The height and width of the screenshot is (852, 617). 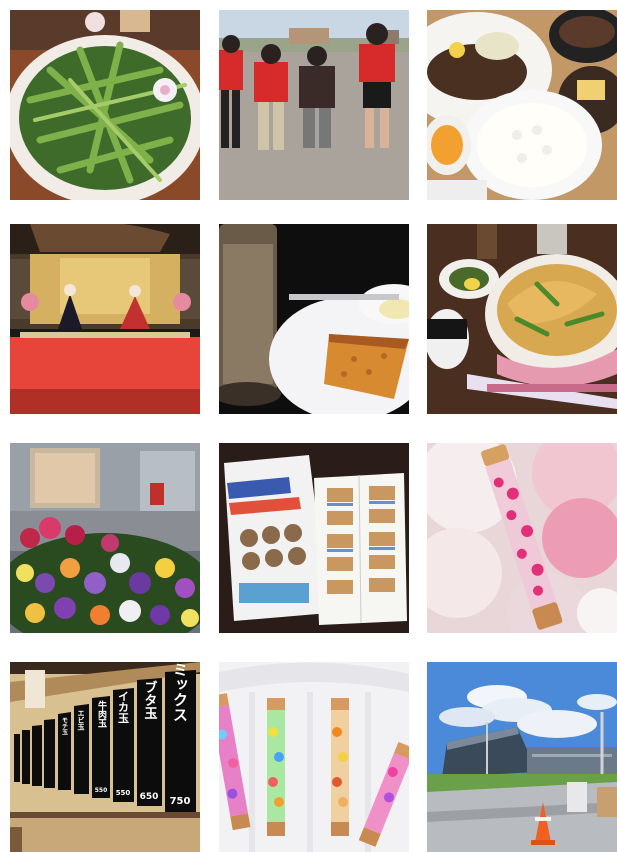 What do you see at coordinates (150, 700) in the screenshot?
I see `menu-sign-buta: ブタ玉` at bounding box center [150, 700].